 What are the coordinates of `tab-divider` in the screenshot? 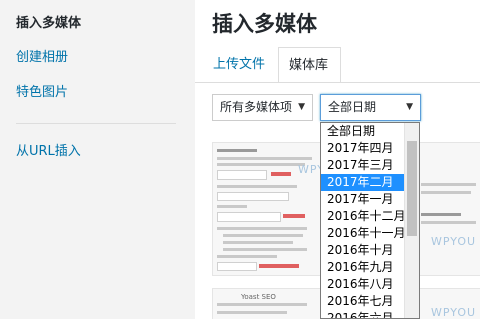 It's located at (337, 82).